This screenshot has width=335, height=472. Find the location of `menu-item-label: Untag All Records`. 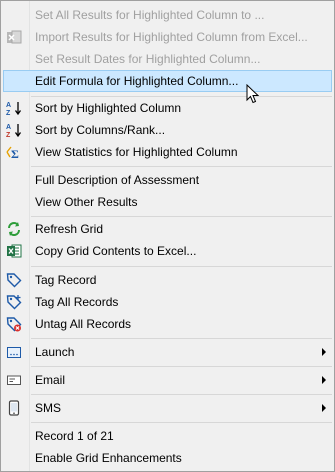

menu-item-label: Untag All Records is located at coordinates (83, 324).